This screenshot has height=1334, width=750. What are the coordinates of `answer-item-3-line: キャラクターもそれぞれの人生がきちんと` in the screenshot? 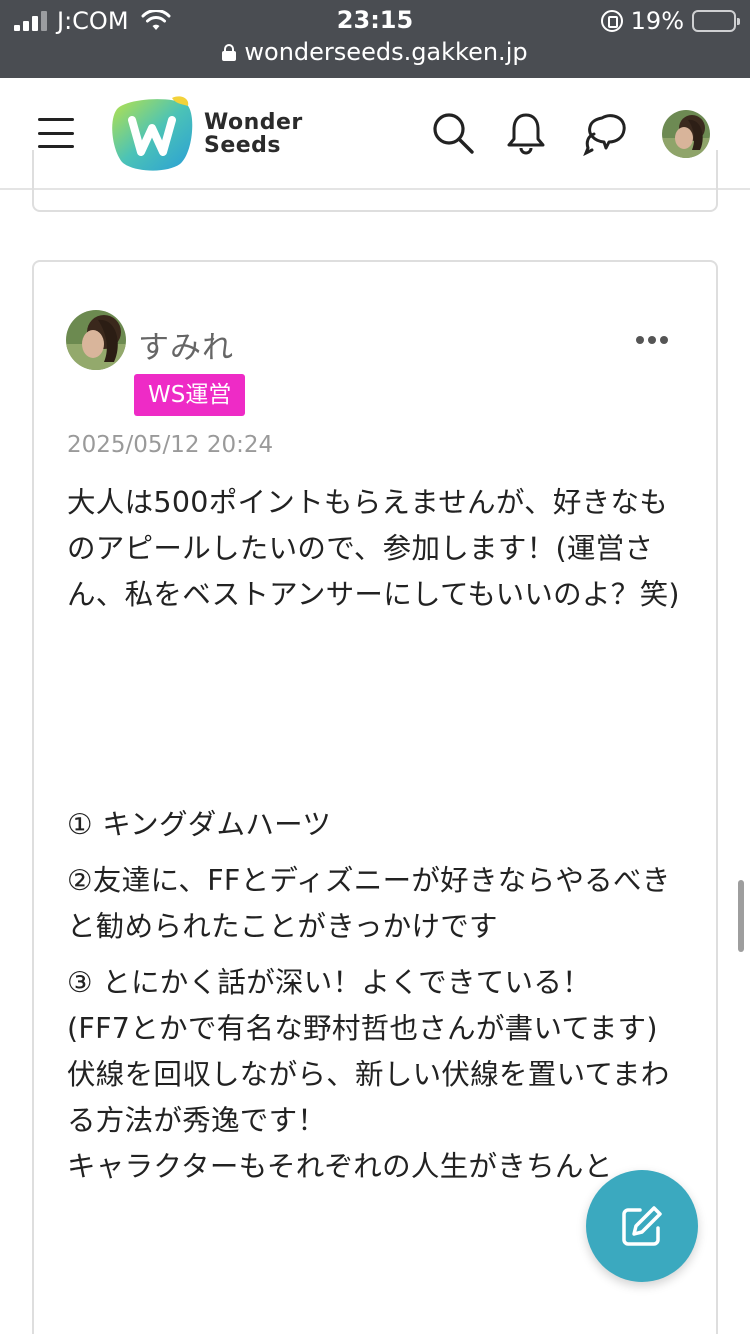 It's located at (340, 1166).